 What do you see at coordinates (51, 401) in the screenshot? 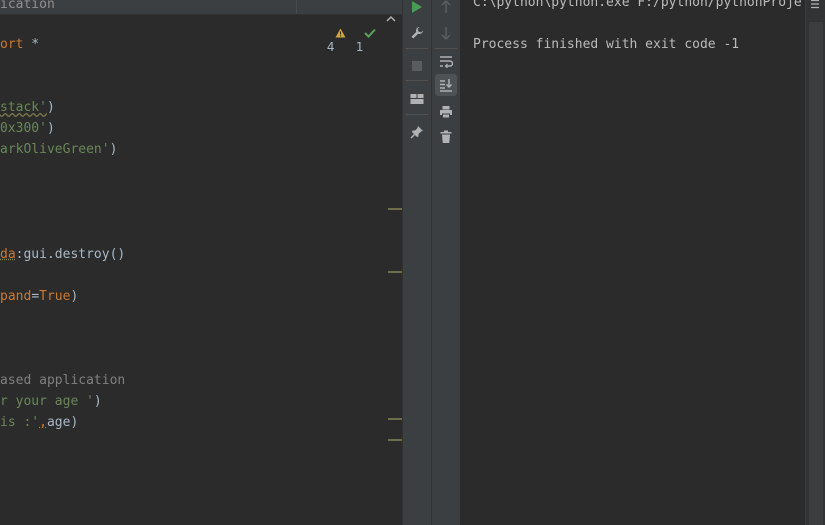
I see `code-line: r your age ')` at bounding box center [51, 401].